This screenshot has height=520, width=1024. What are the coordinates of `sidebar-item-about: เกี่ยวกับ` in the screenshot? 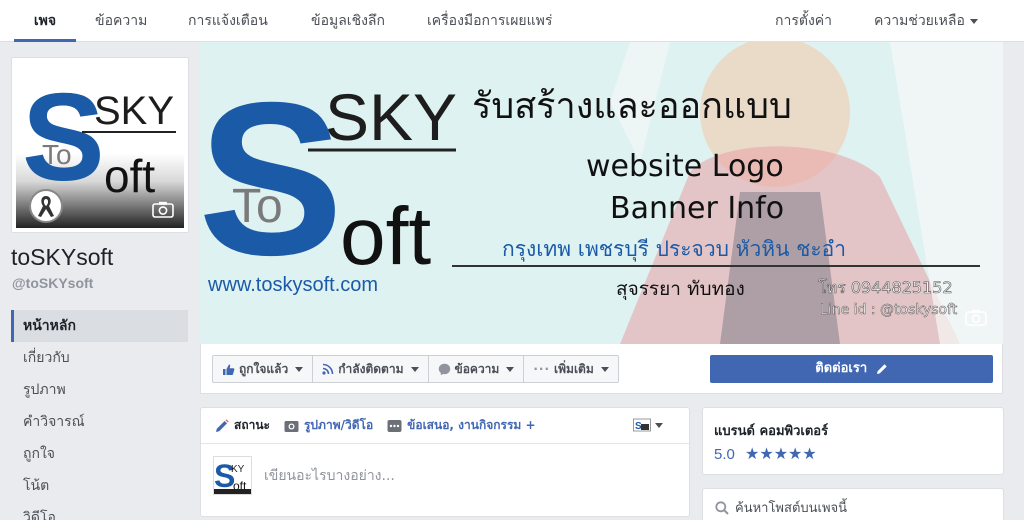 It's located at (99, 358).